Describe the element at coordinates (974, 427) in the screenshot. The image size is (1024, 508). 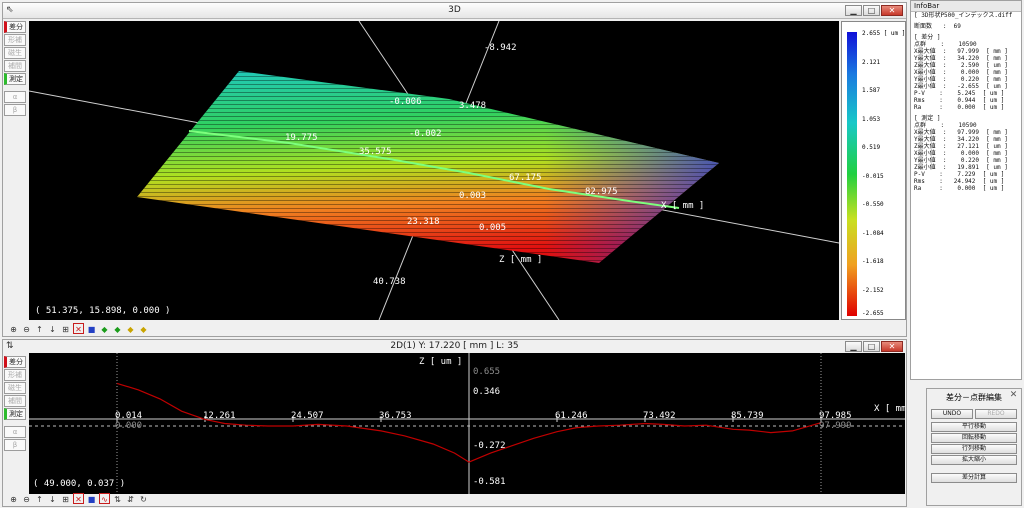
I see `translate-button: 平行移動` at that location.